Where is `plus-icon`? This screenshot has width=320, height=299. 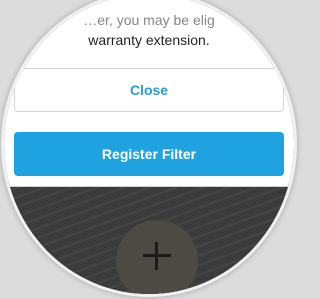 plus-icon is located at coordinates (157, 256).